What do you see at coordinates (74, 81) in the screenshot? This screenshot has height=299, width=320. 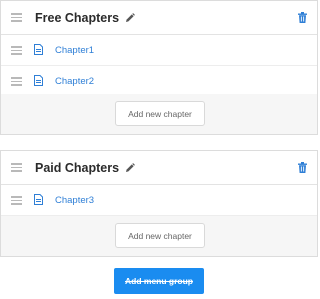 I see `chapter-link: Chapter2` at bounding box center [74, 81].